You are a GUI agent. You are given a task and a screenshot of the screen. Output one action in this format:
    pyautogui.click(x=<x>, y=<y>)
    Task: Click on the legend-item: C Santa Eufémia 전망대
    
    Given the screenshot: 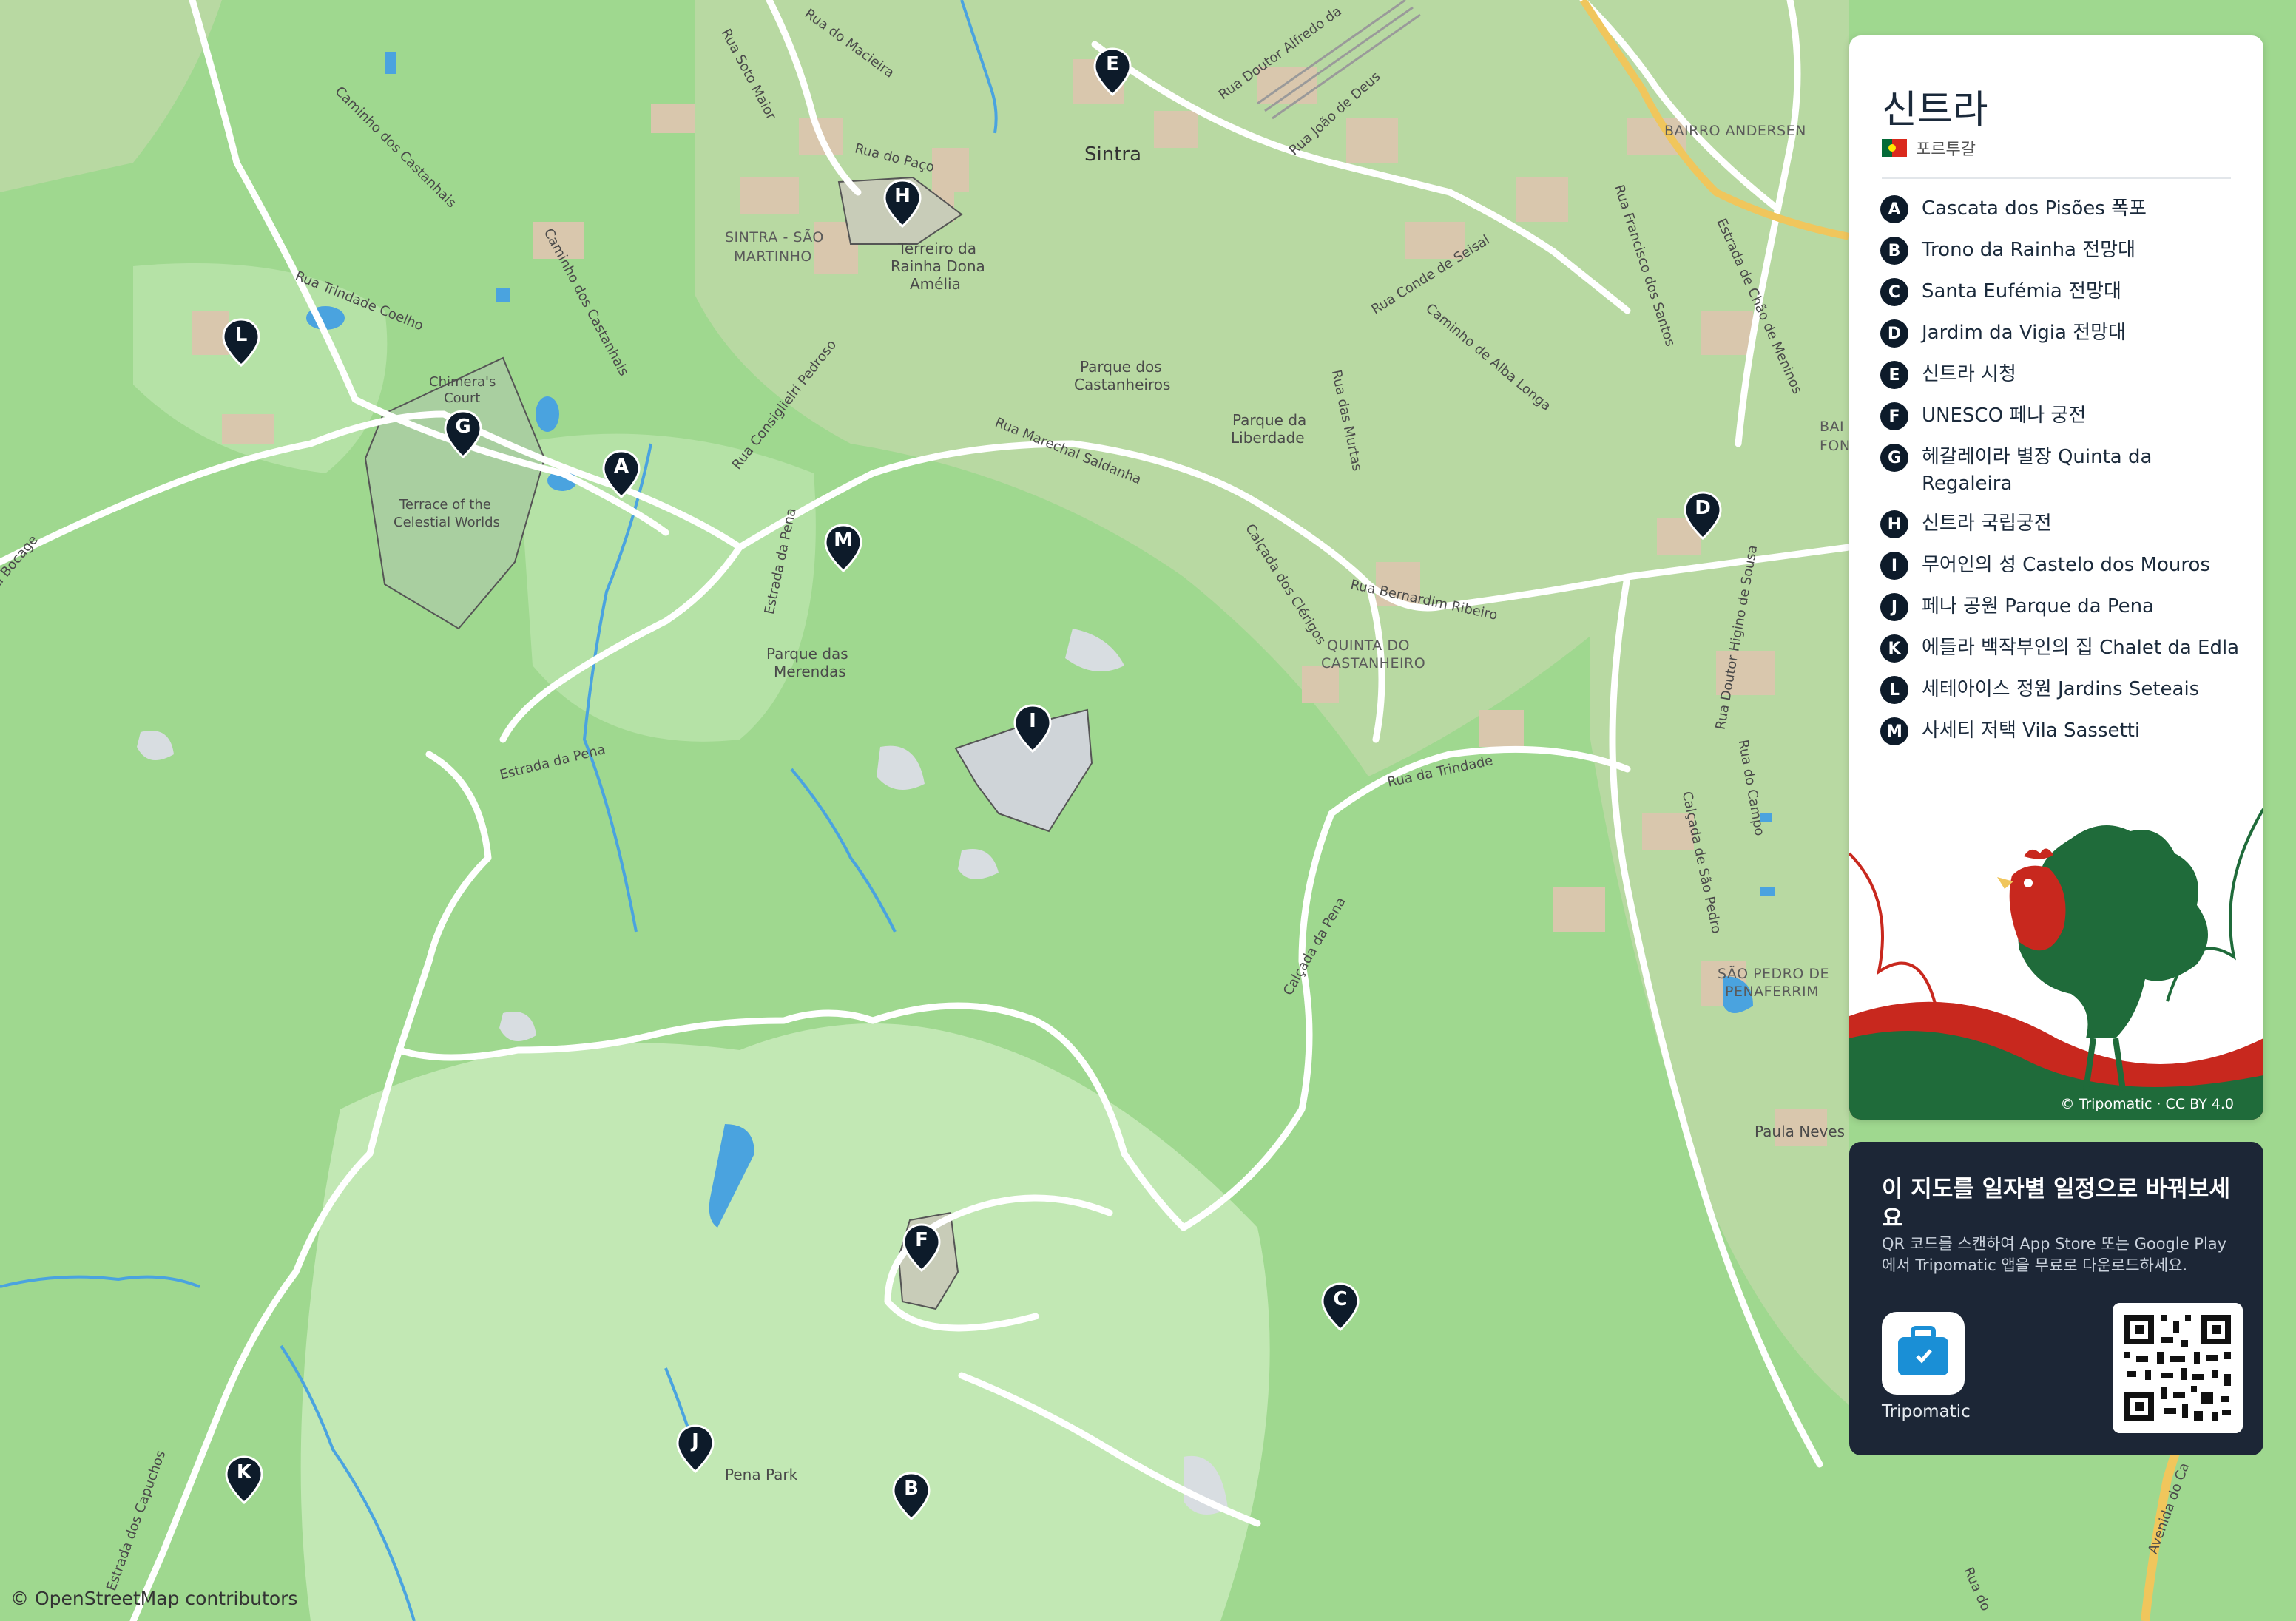 What is the action you would take?
    pyautogui.click(x=2061, y=292)
    